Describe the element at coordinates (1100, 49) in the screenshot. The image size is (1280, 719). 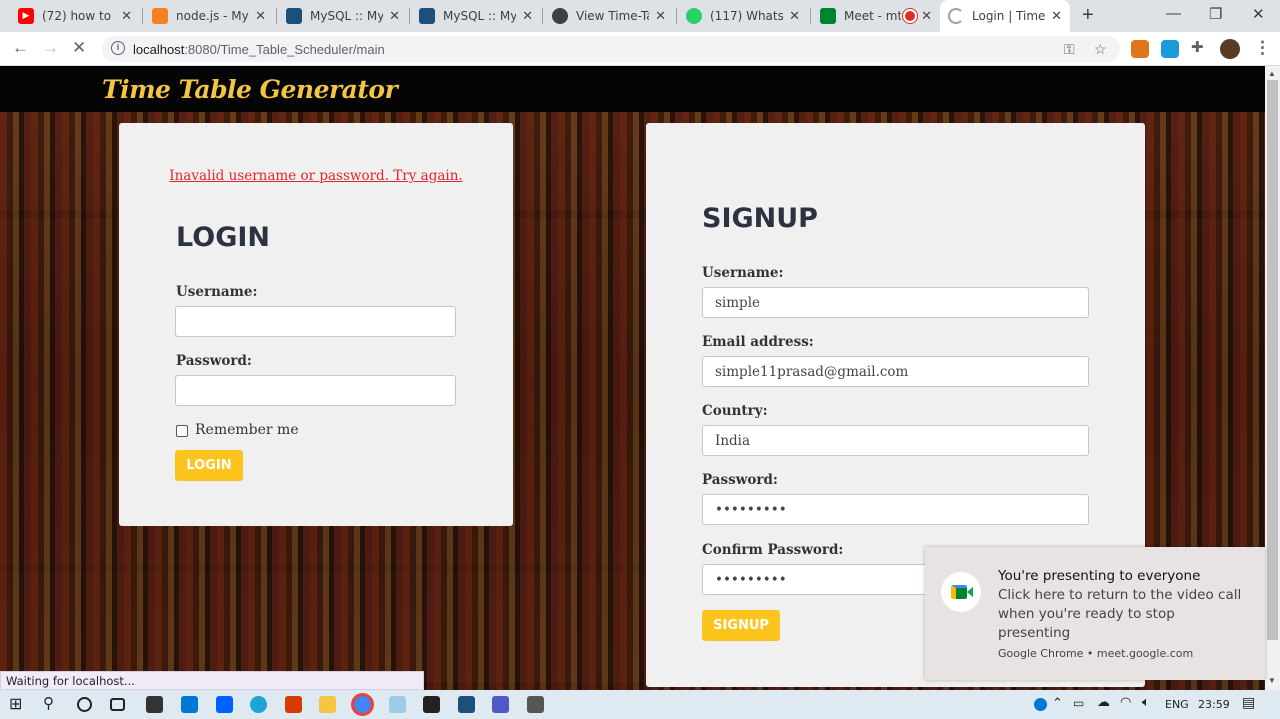
I see `bookmark-star-icon: ☆` at that location.